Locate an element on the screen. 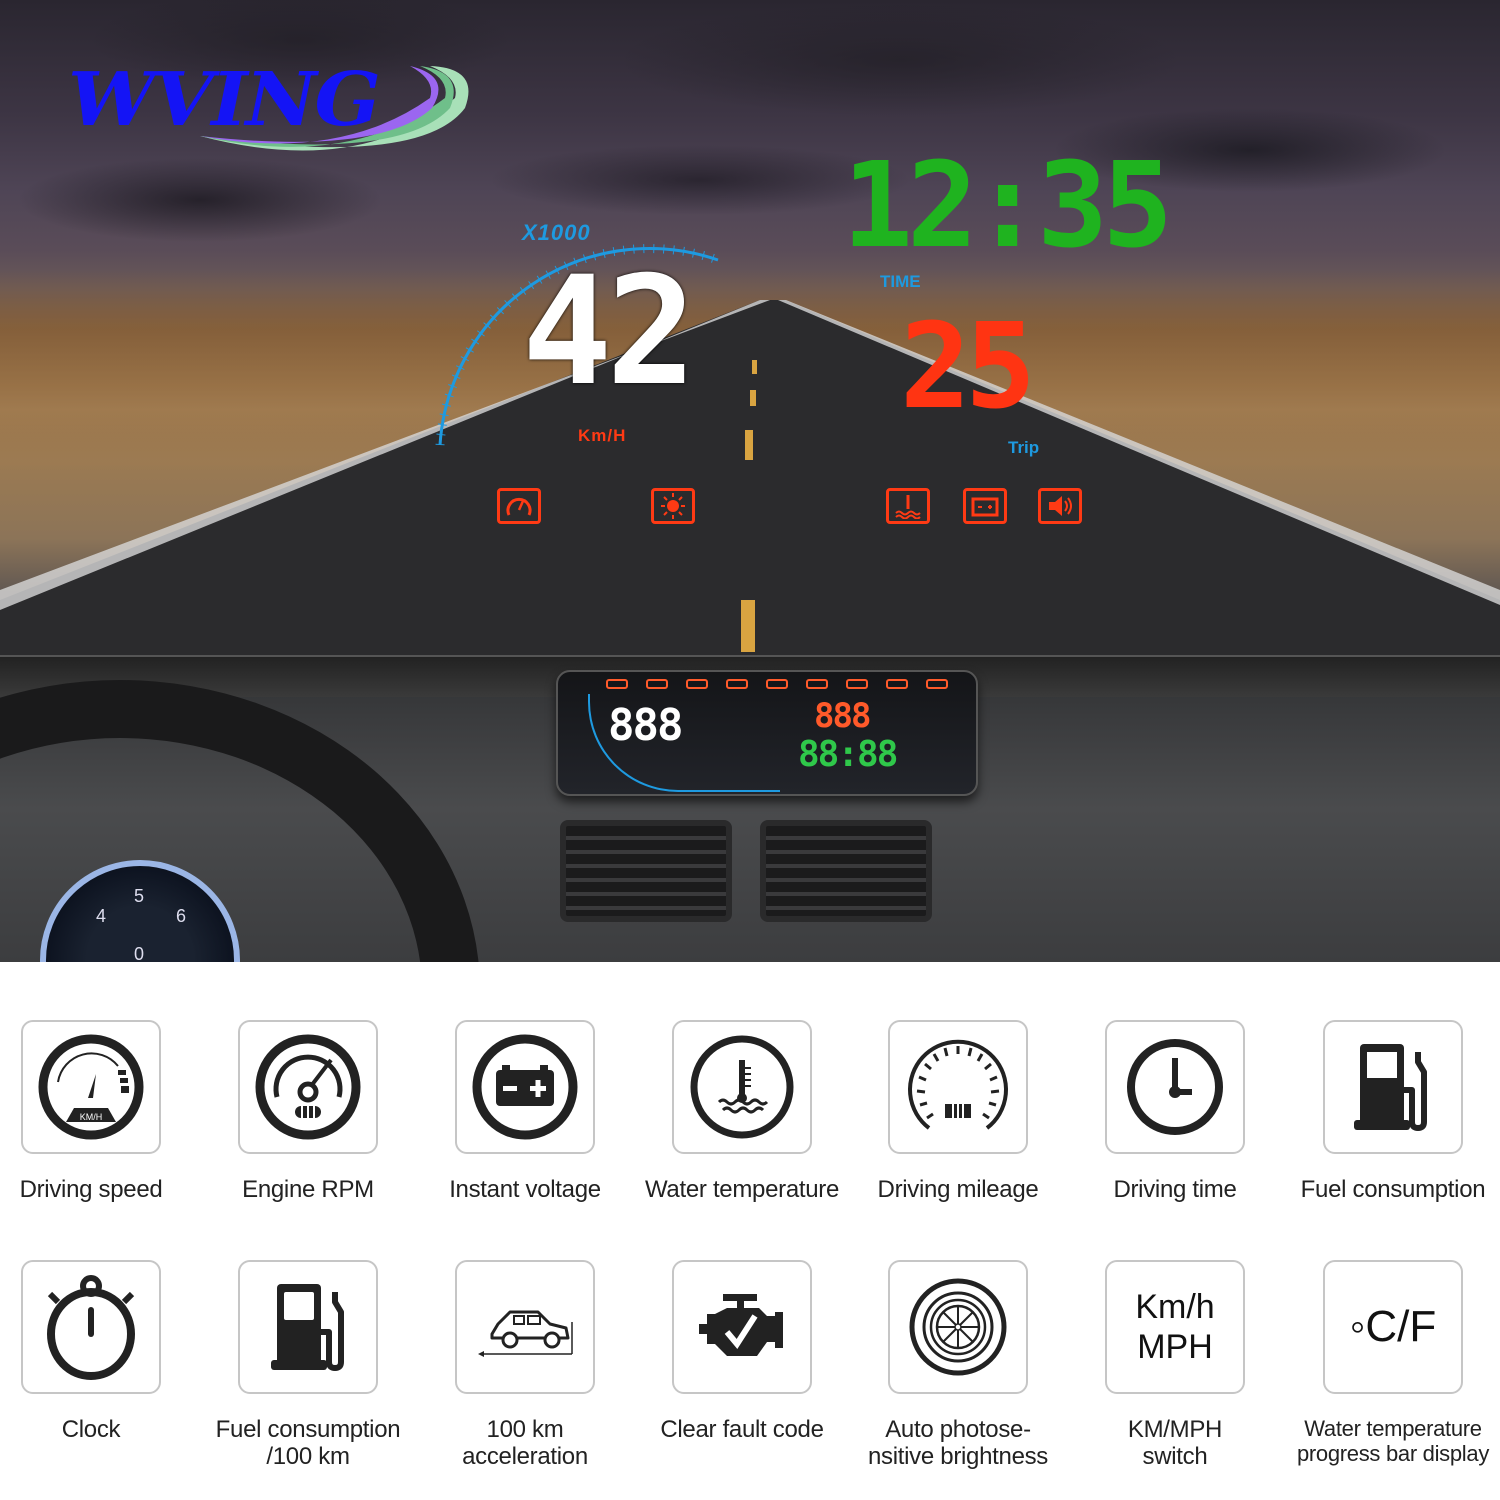  feature-driving-mileage: Driving mileage is located at coordinates (958, 1111).